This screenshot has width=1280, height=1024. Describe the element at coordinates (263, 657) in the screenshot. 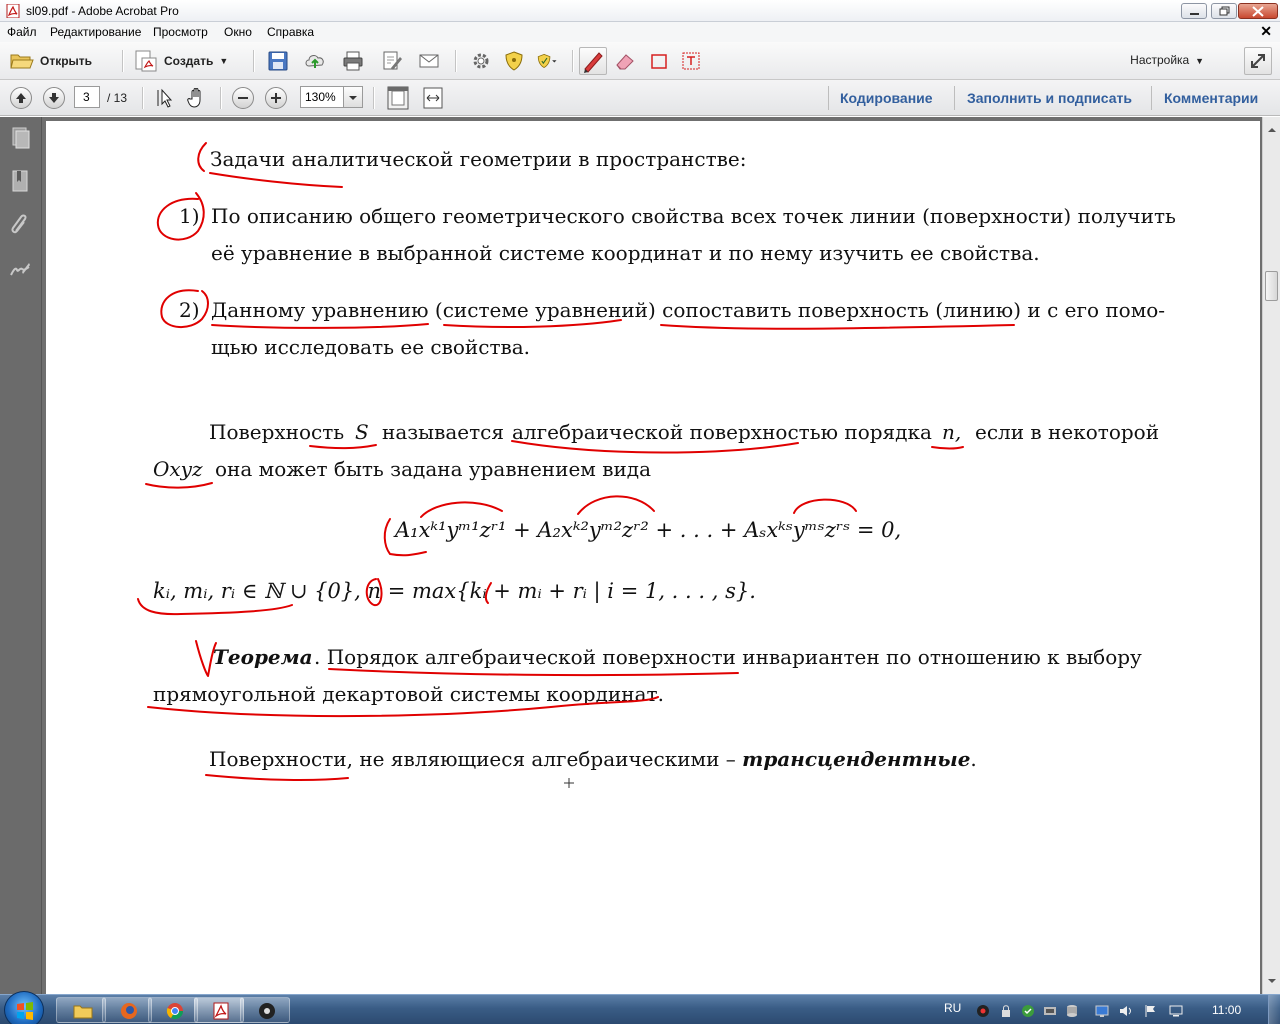

I see `theorem-title: Теорема` at that location.